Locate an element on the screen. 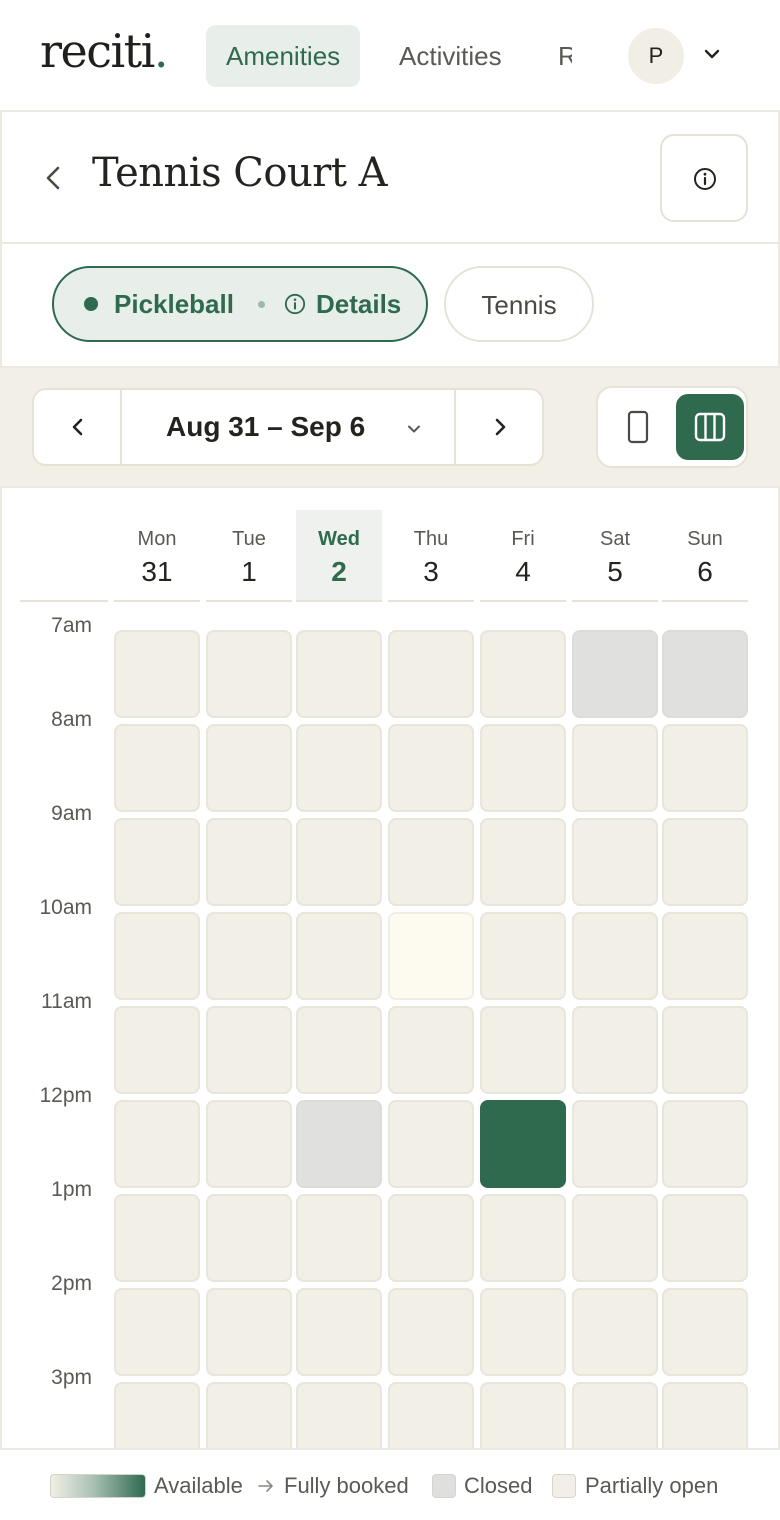 The image size is (780, 1520). partially-open-swatch is located at coordinates (564, 1486).